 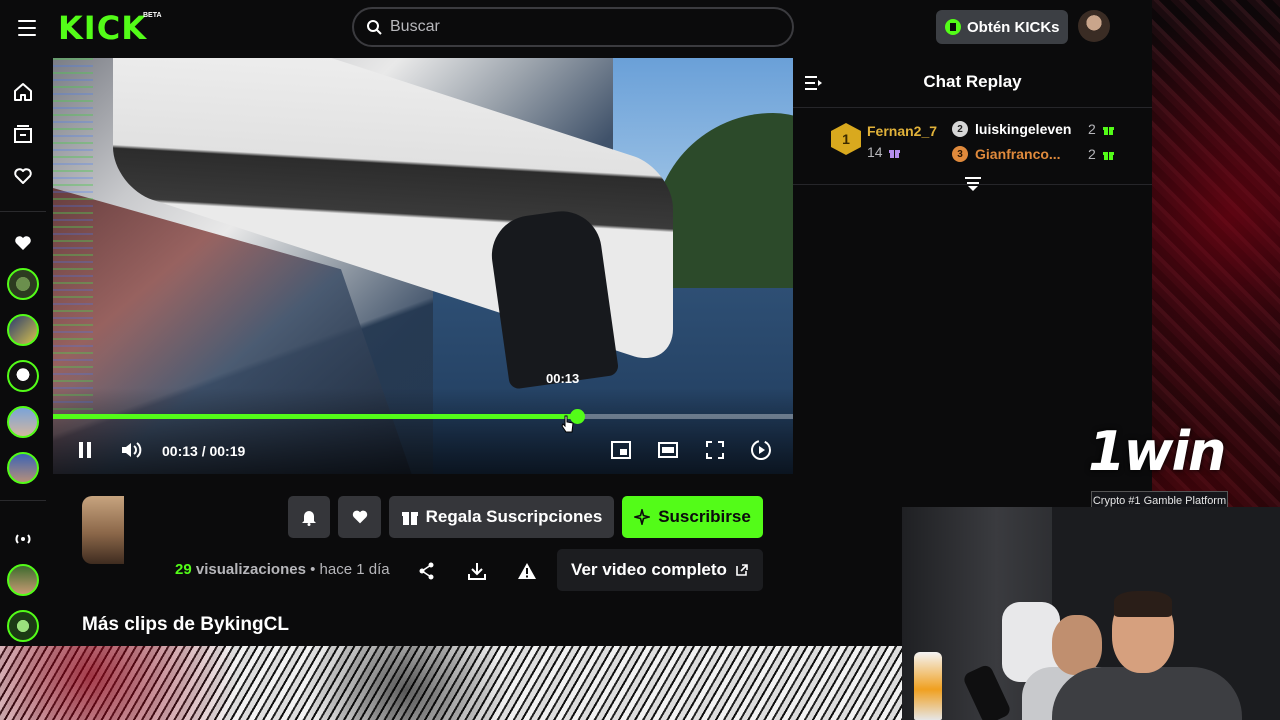 I want to click on full-video-button: Ver video completo, so click(x=660, y=570).